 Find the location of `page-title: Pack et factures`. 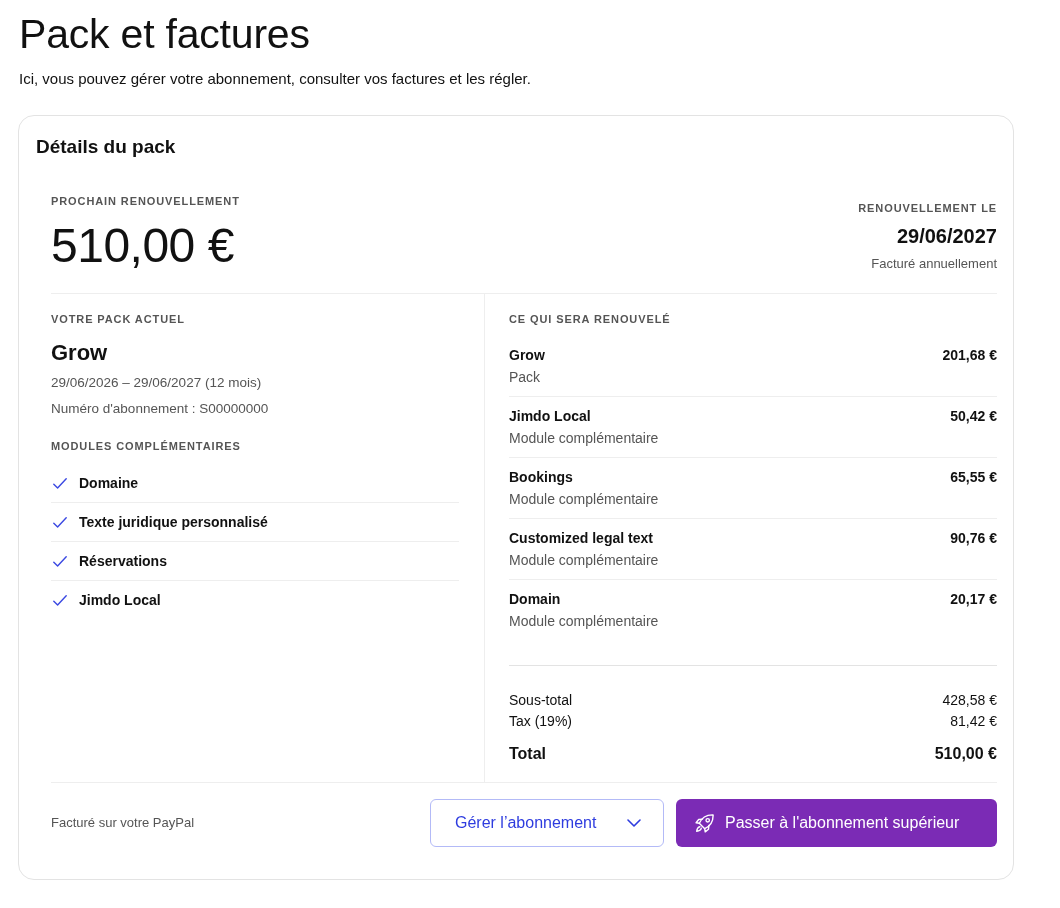

page-title: Pack et factures is located at coordinates (165, 34).